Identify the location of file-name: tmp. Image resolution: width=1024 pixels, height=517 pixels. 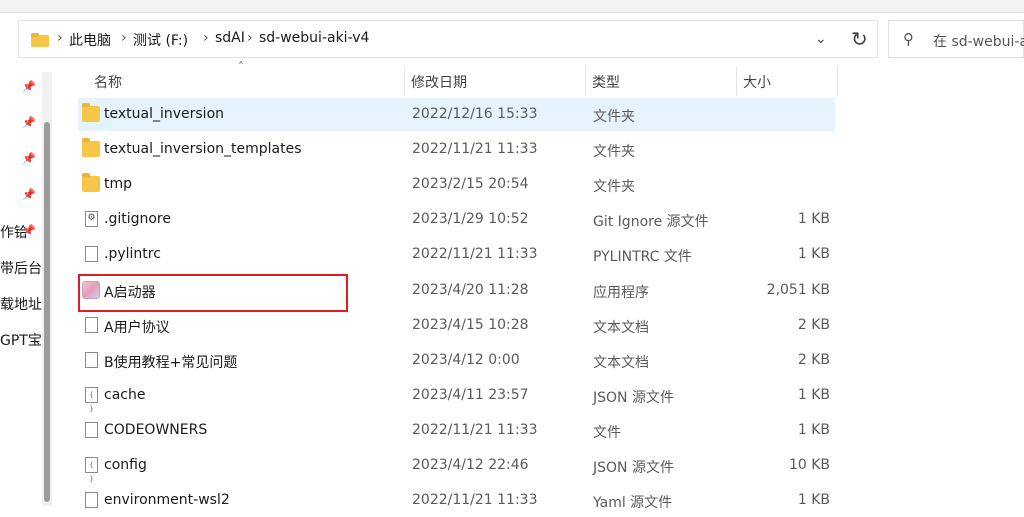
(118, 184).